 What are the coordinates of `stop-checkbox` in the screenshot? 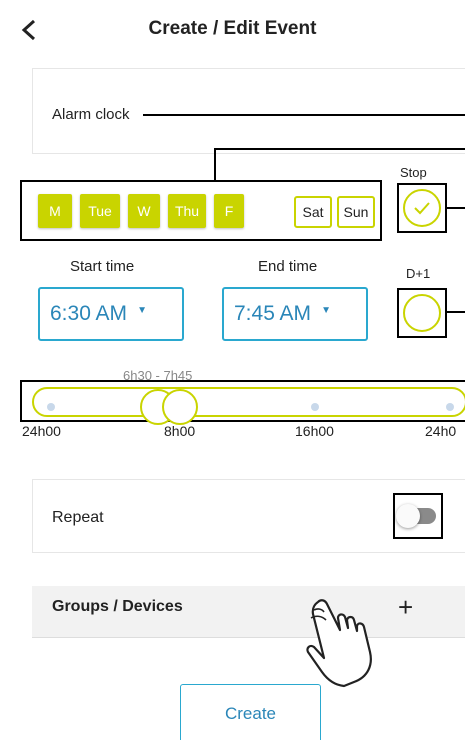 It's located at (422, 208).